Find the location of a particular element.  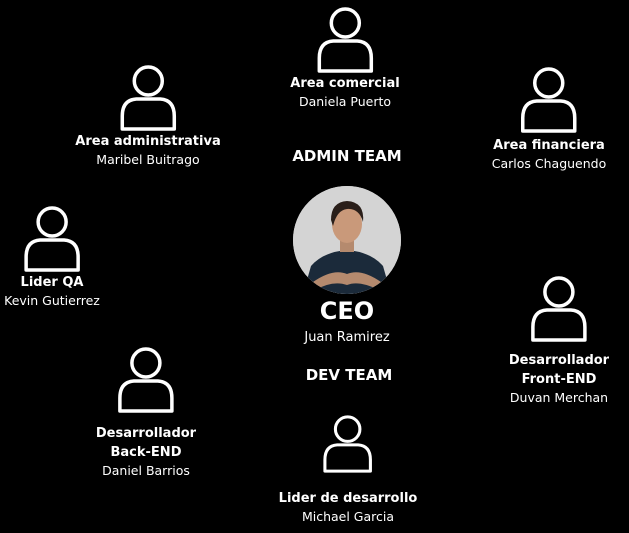

member-lider-qa: Lider QA Kevin Gutierrez is located at coordinates (52, 257).